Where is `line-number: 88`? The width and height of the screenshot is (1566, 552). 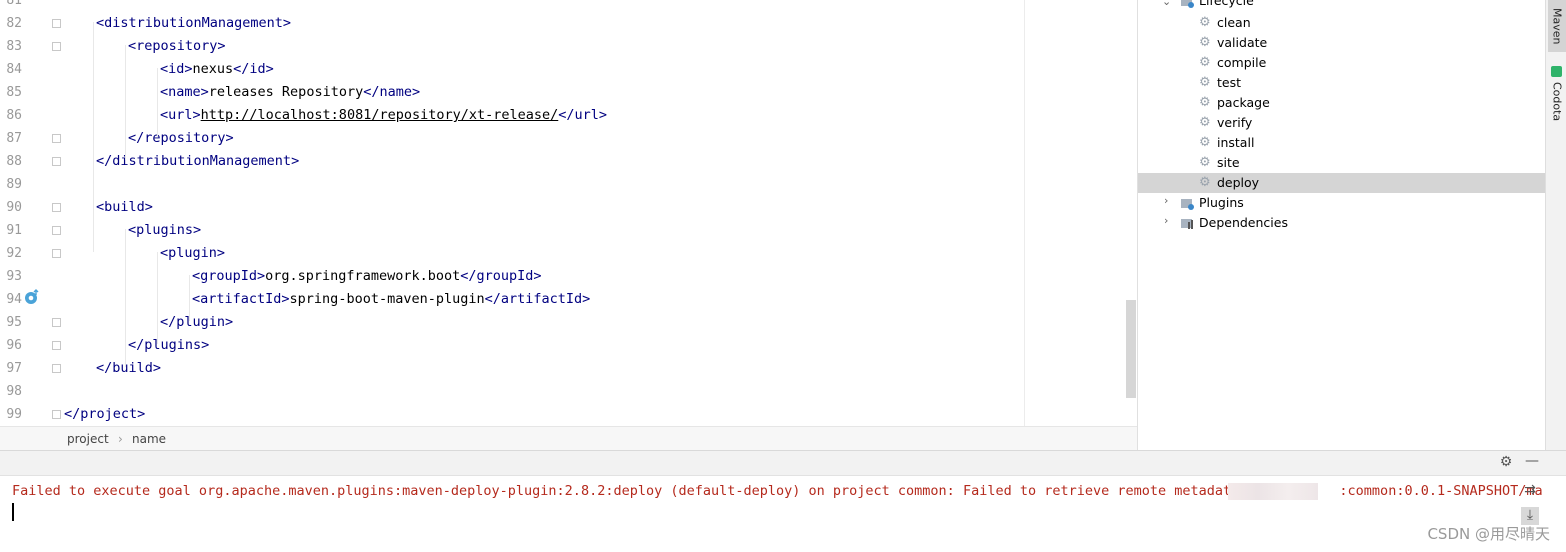 line-number: 88 is located at coordinates (14, 161).